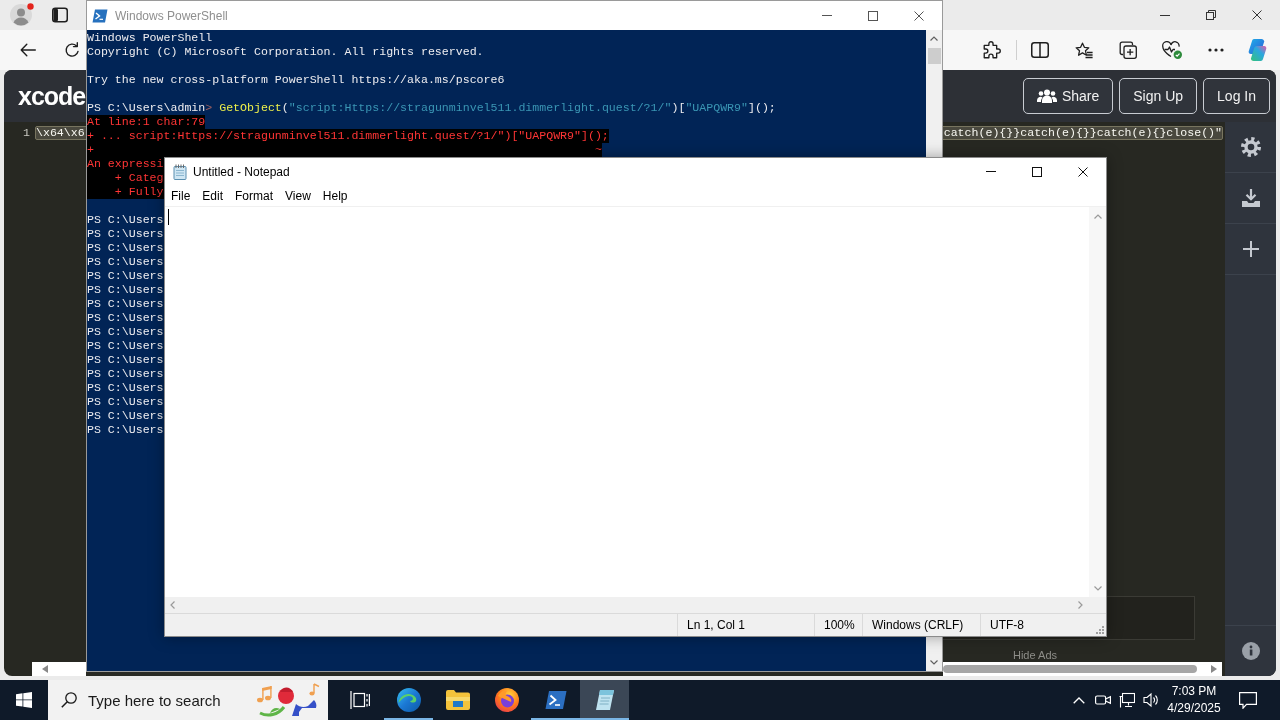 The height and width of the screenshot is (720, 1280). Describe the element at coordinates (1194, 691) in the screenshot. I see `clock-time: 7:03 PM` at that location.